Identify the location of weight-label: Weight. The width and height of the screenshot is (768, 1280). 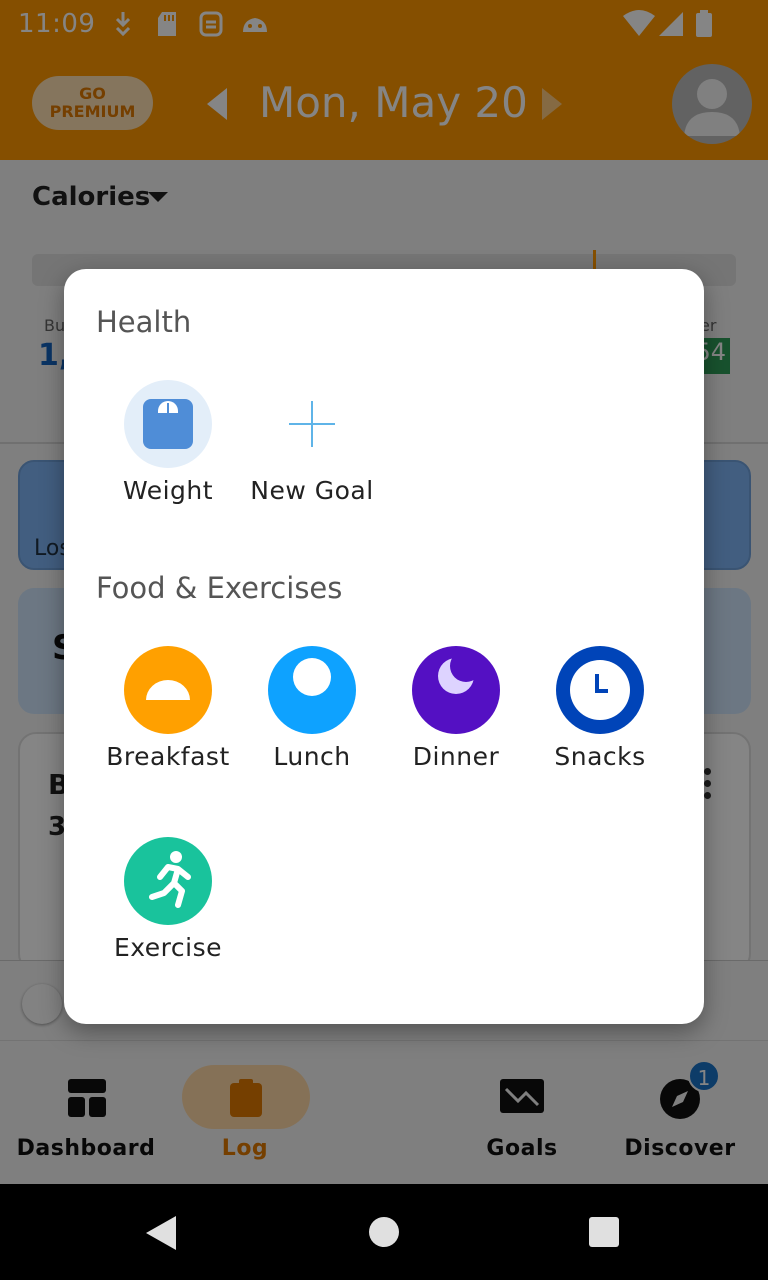
(168, 490).